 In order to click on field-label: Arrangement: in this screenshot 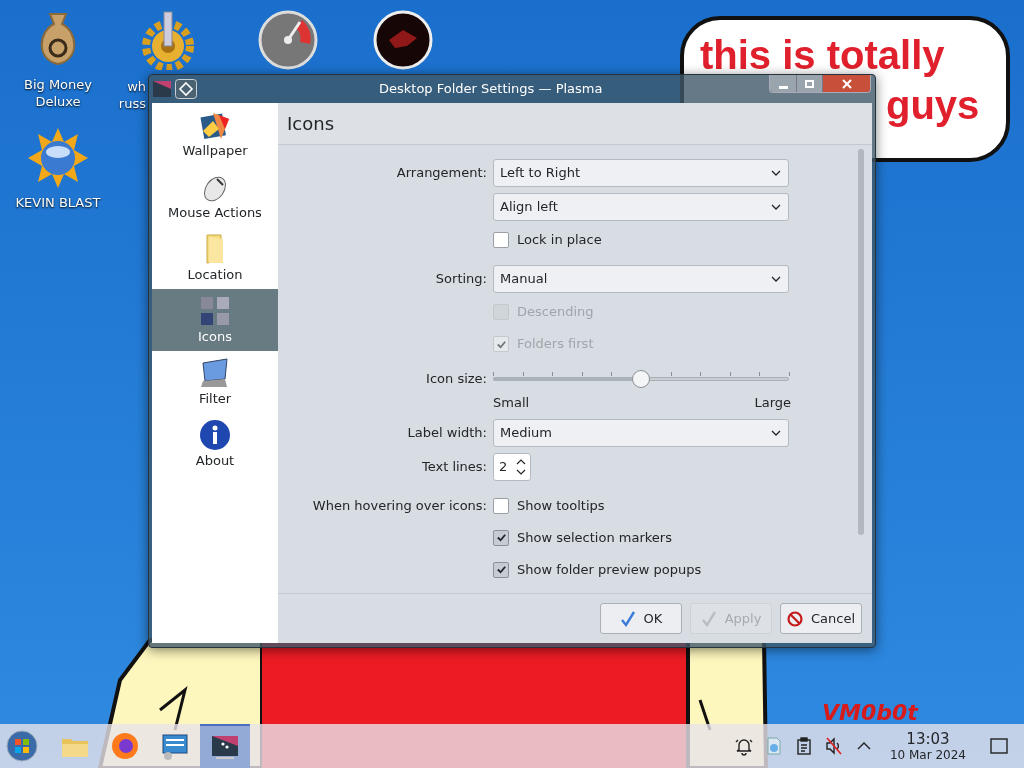, I will do `click(441, 173)`.